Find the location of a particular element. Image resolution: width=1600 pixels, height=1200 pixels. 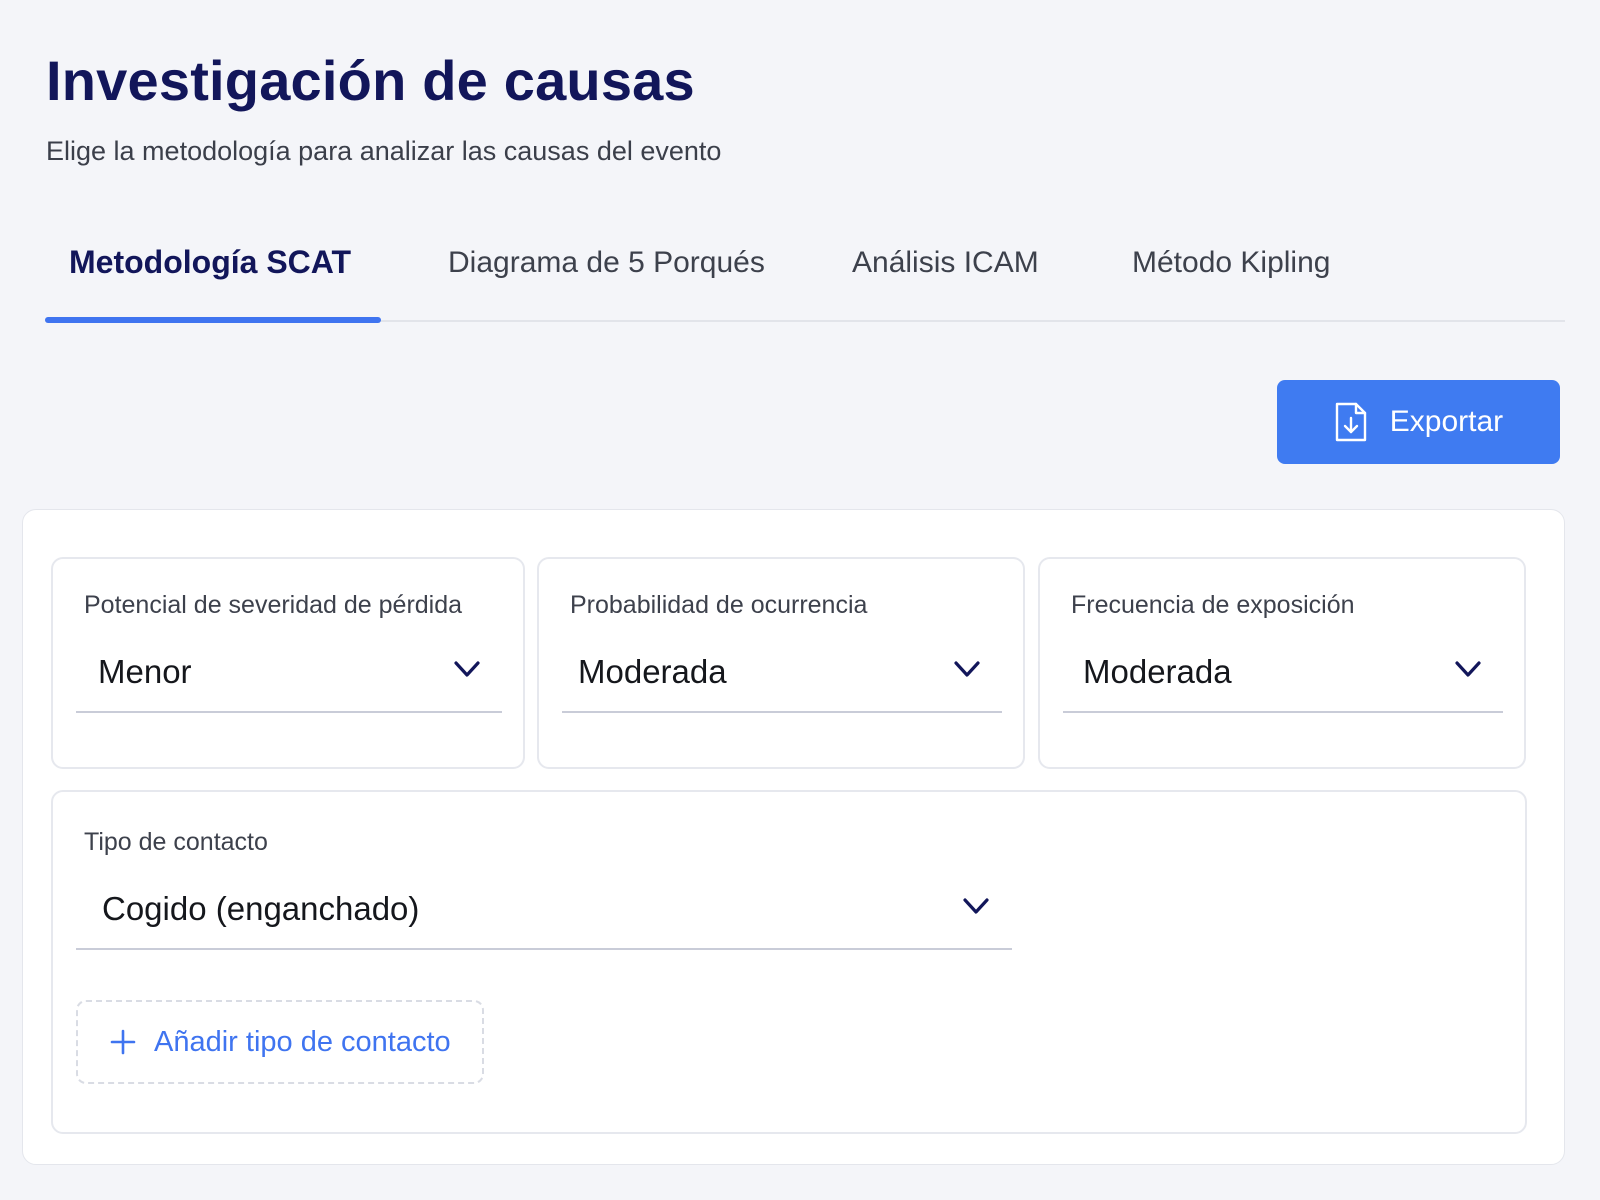

plus-icon is located at coordinates (123, 1042).